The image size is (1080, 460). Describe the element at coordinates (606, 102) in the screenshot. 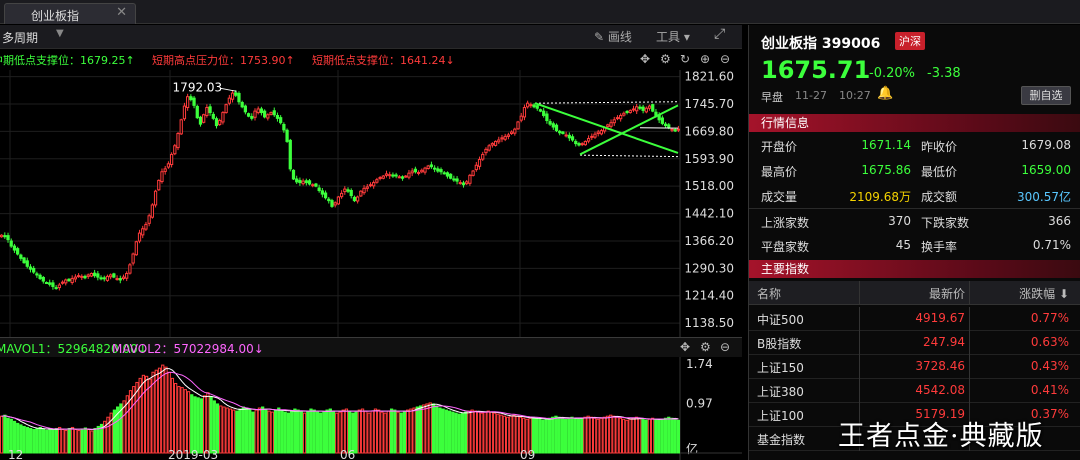

I see `trend-line` at that location.